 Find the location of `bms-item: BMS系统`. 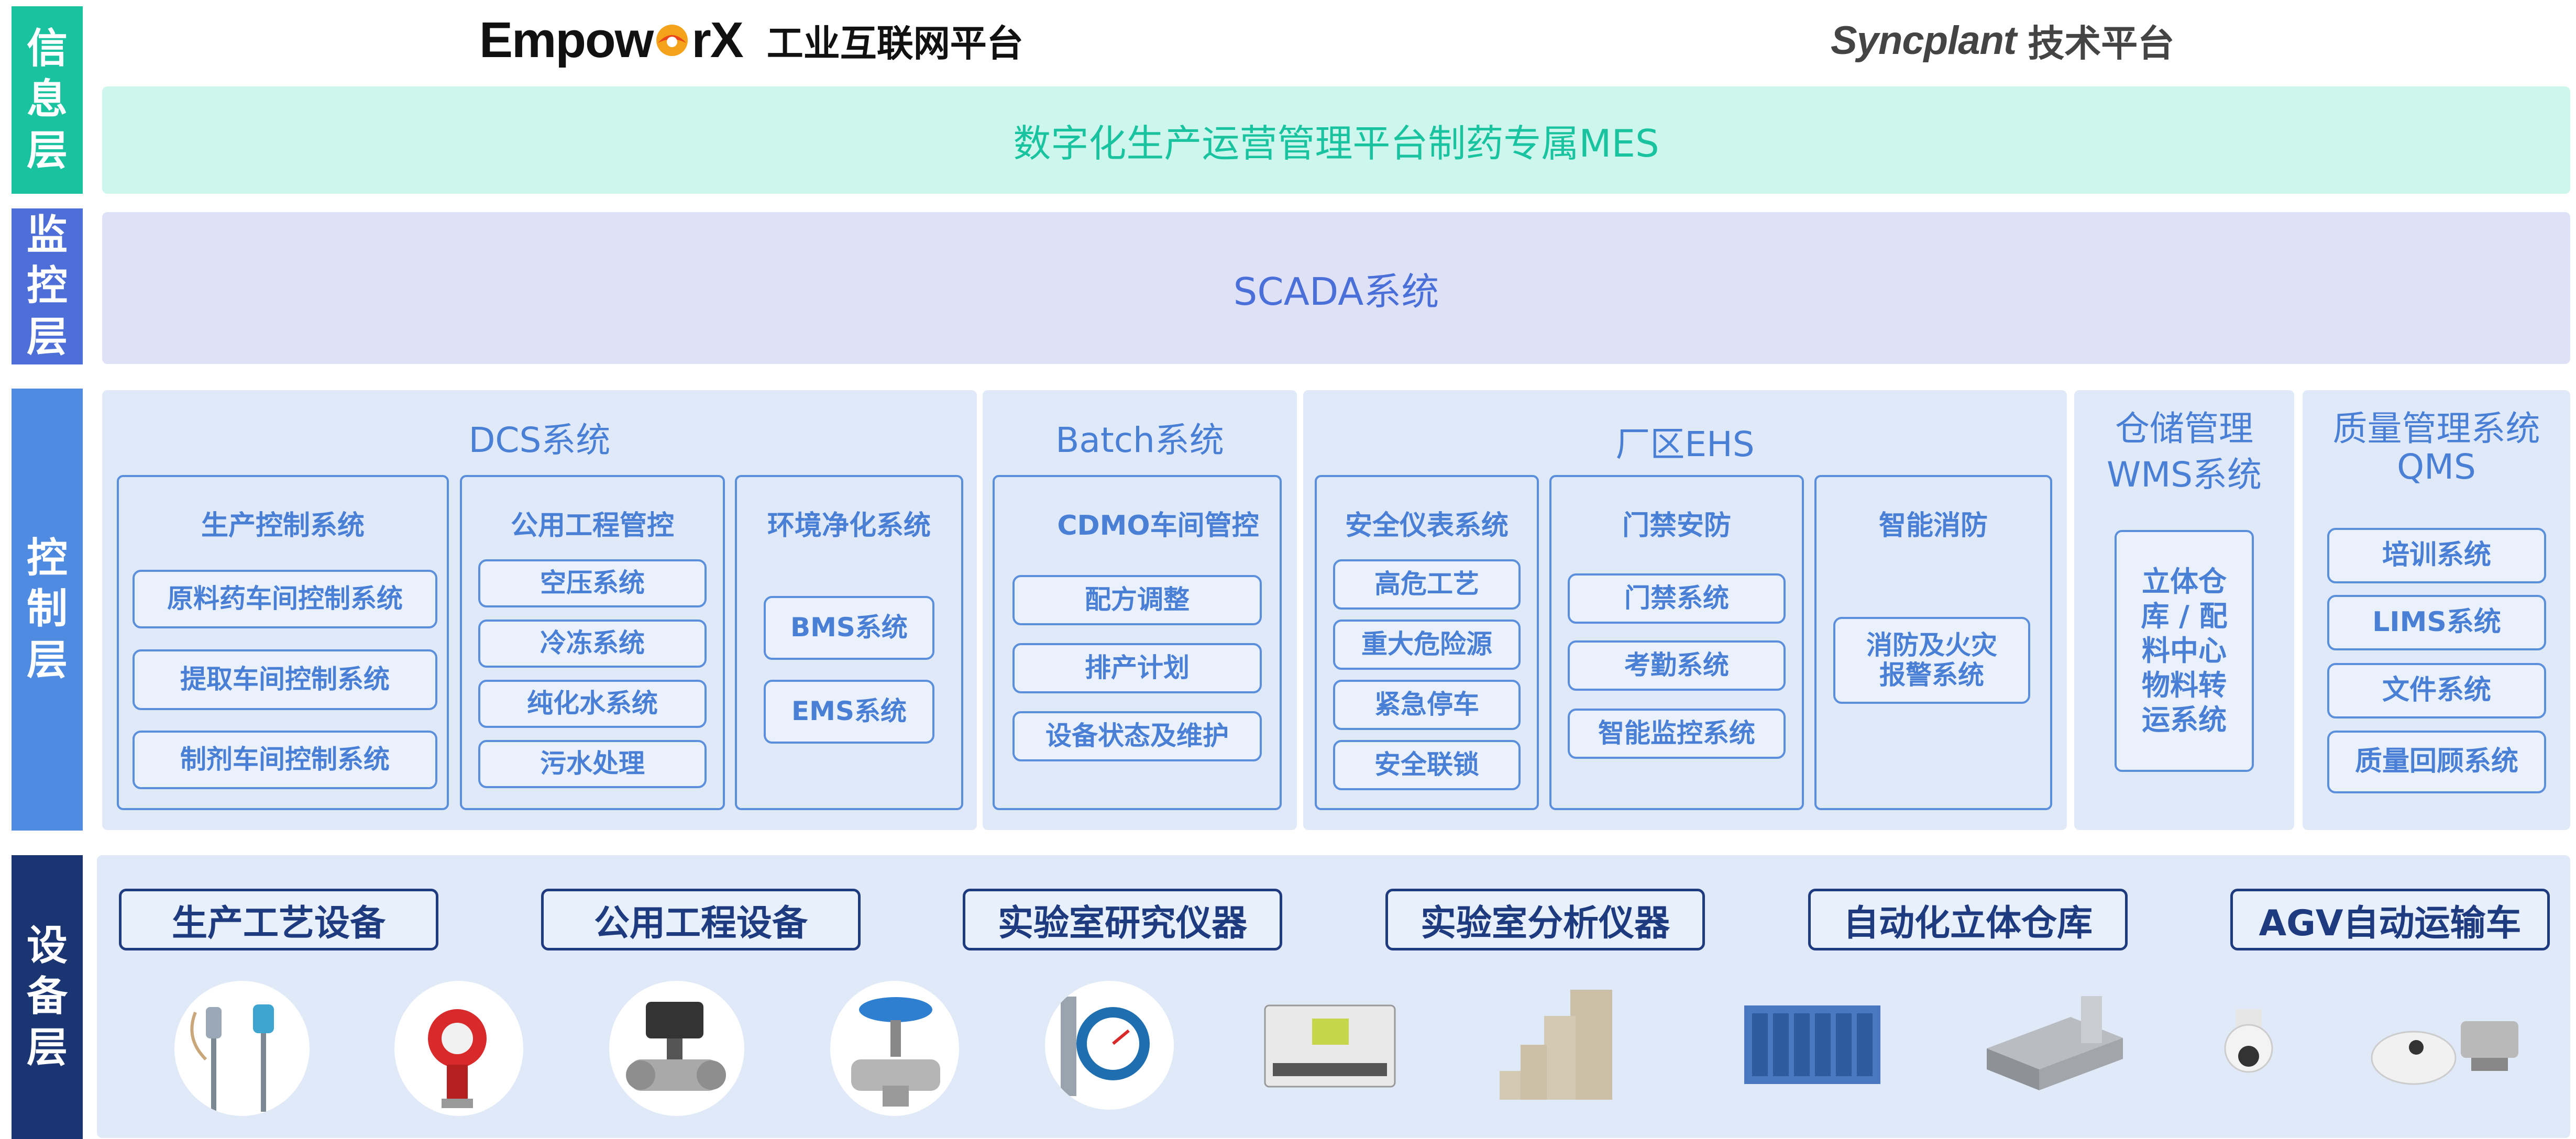

bms-item: BMS系统 is located at coordinates (849, 628).